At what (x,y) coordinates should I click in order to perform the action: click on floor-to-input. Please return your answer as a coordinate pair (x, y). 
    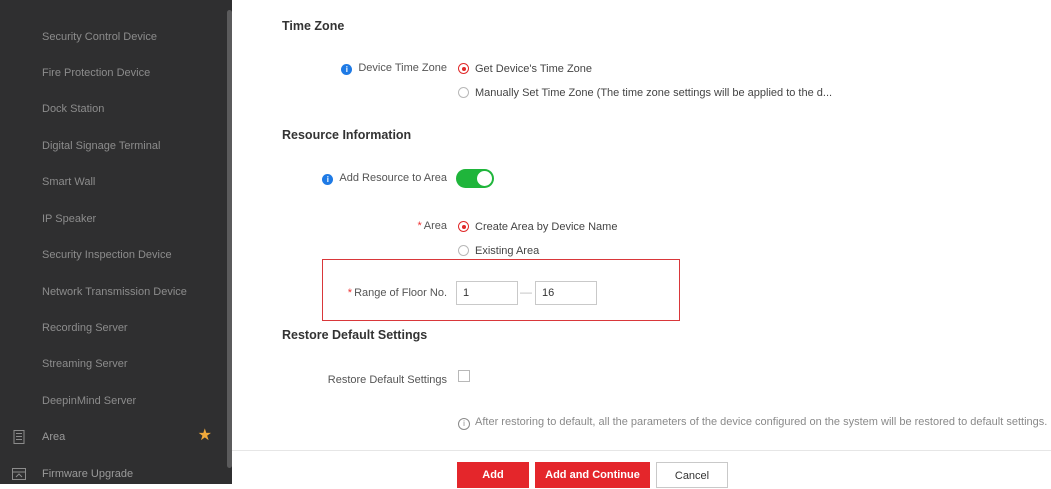
    Looking at the image, I should click on (566, 293).